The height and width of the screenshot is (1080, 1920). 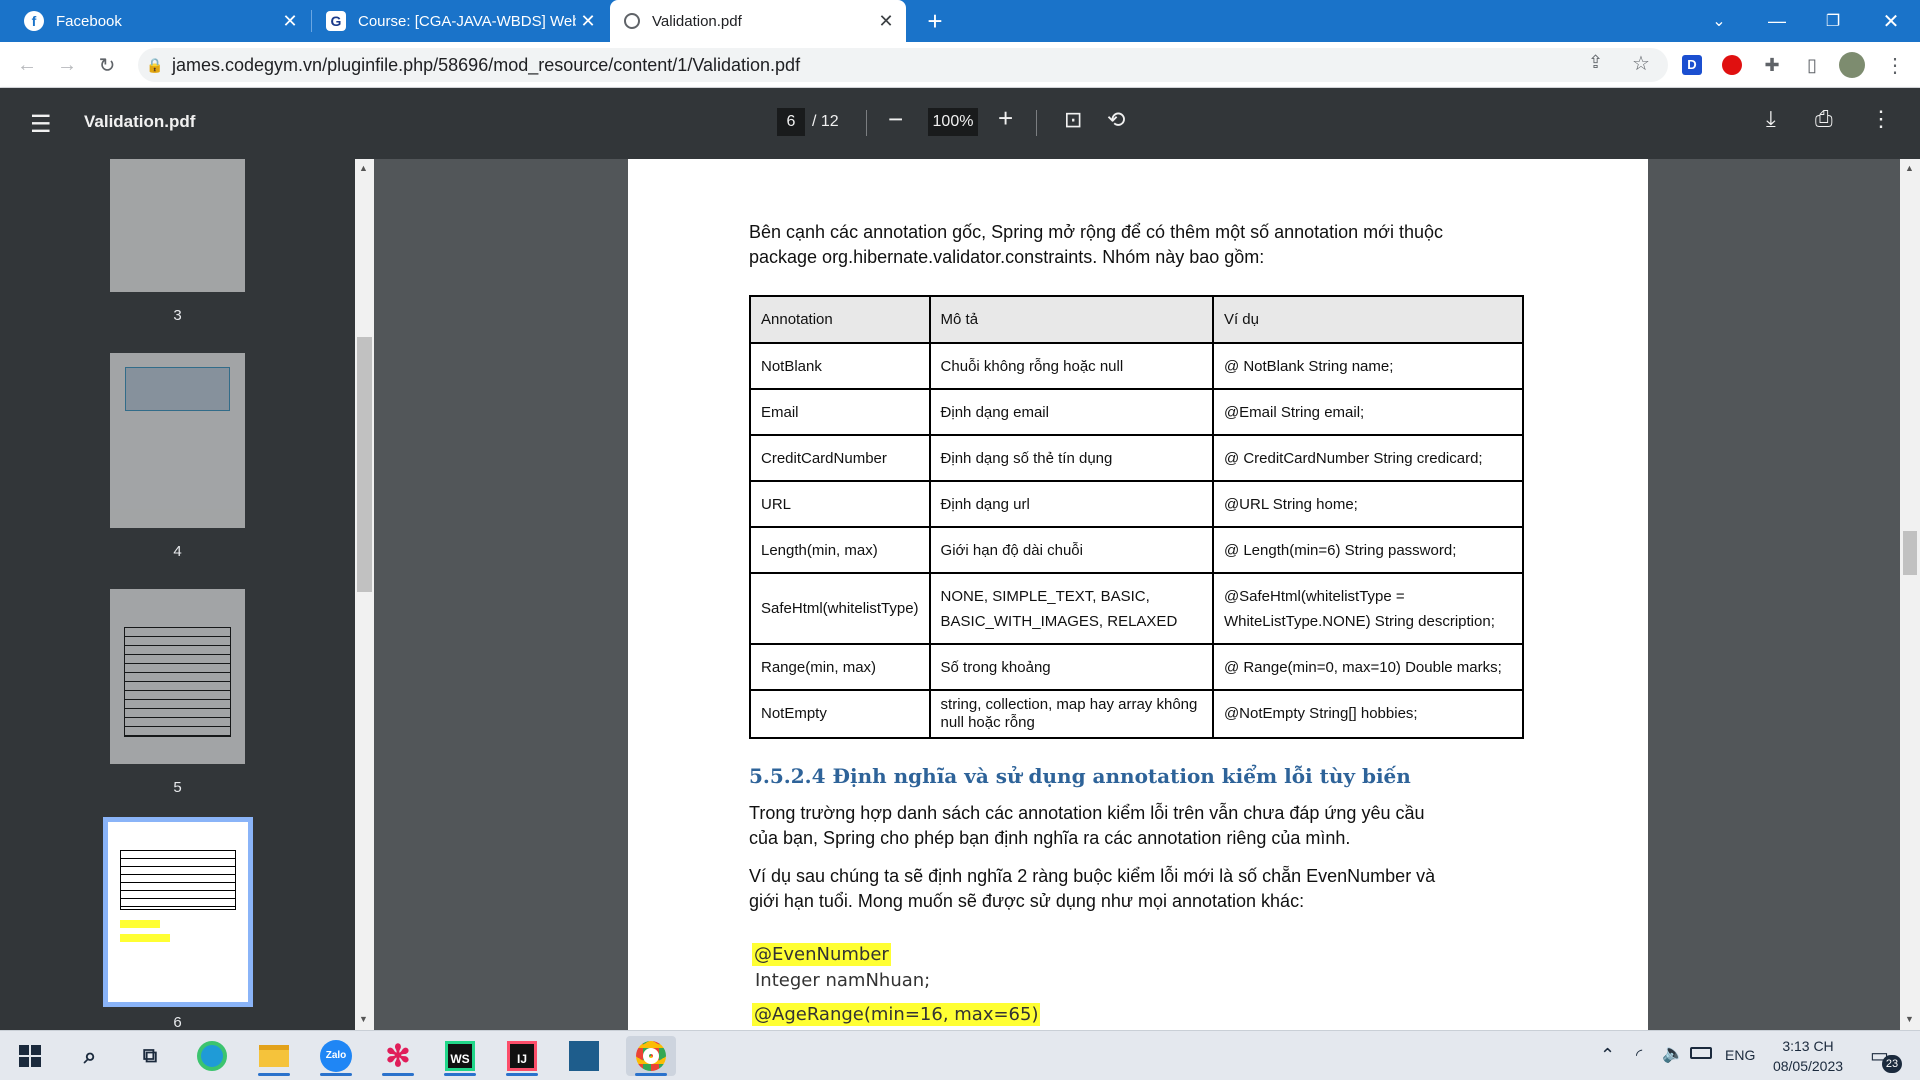 What do you see at coordinates (34, 21) in the screenshot?
I see `facebook-icon: f` at bounding box center [34, 21].